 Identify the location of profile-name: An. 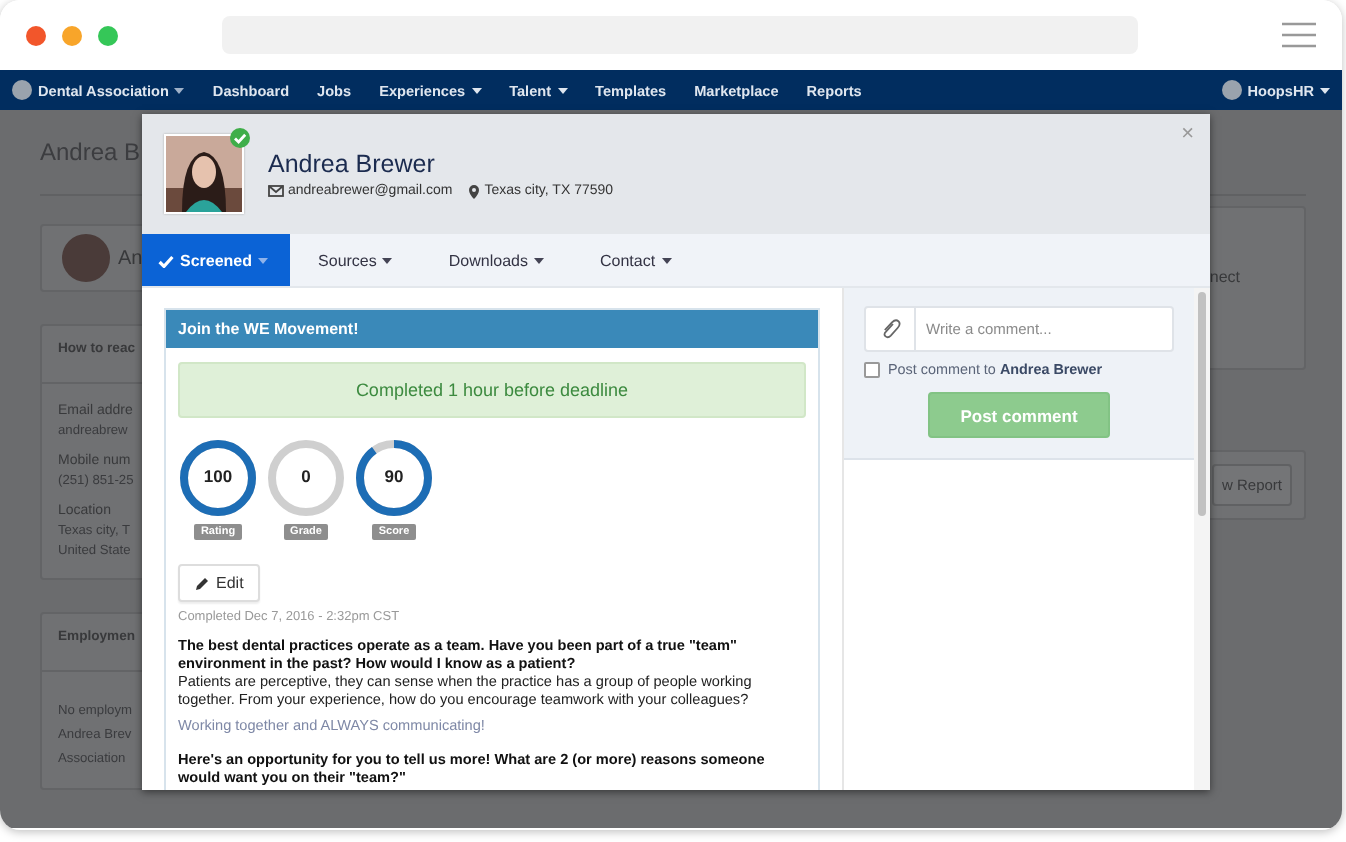
(130, 258).